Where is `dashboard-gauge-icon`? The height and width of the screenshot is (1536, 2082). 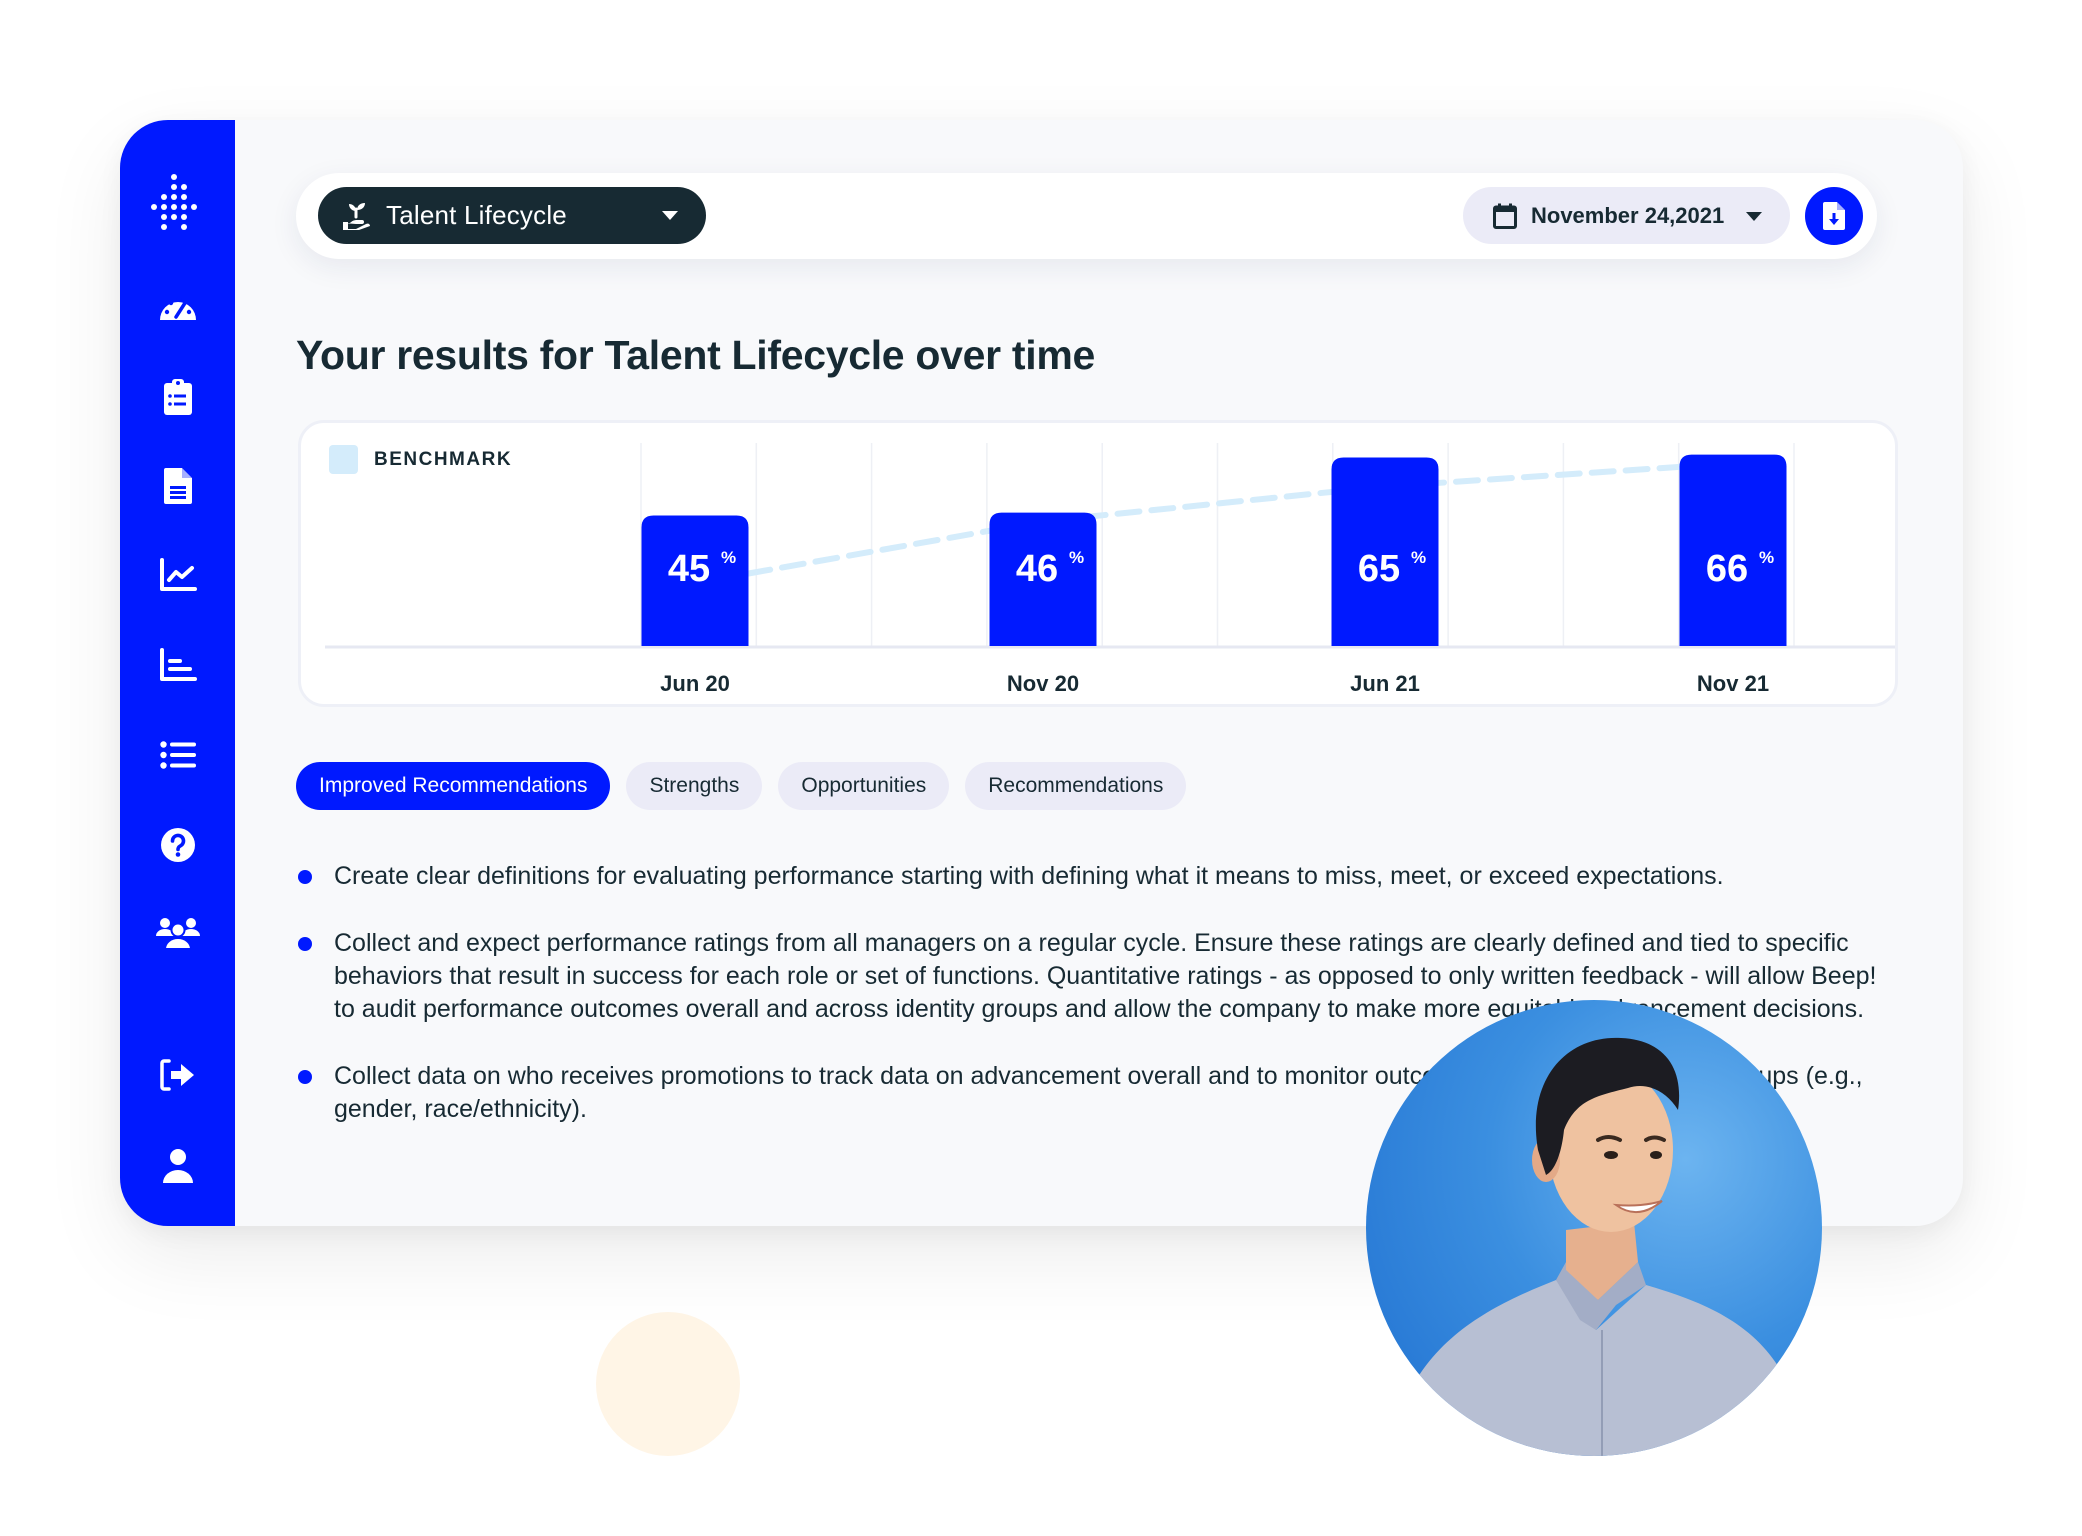
dashboard-gauge-icon is located at coordinates (177, 308).